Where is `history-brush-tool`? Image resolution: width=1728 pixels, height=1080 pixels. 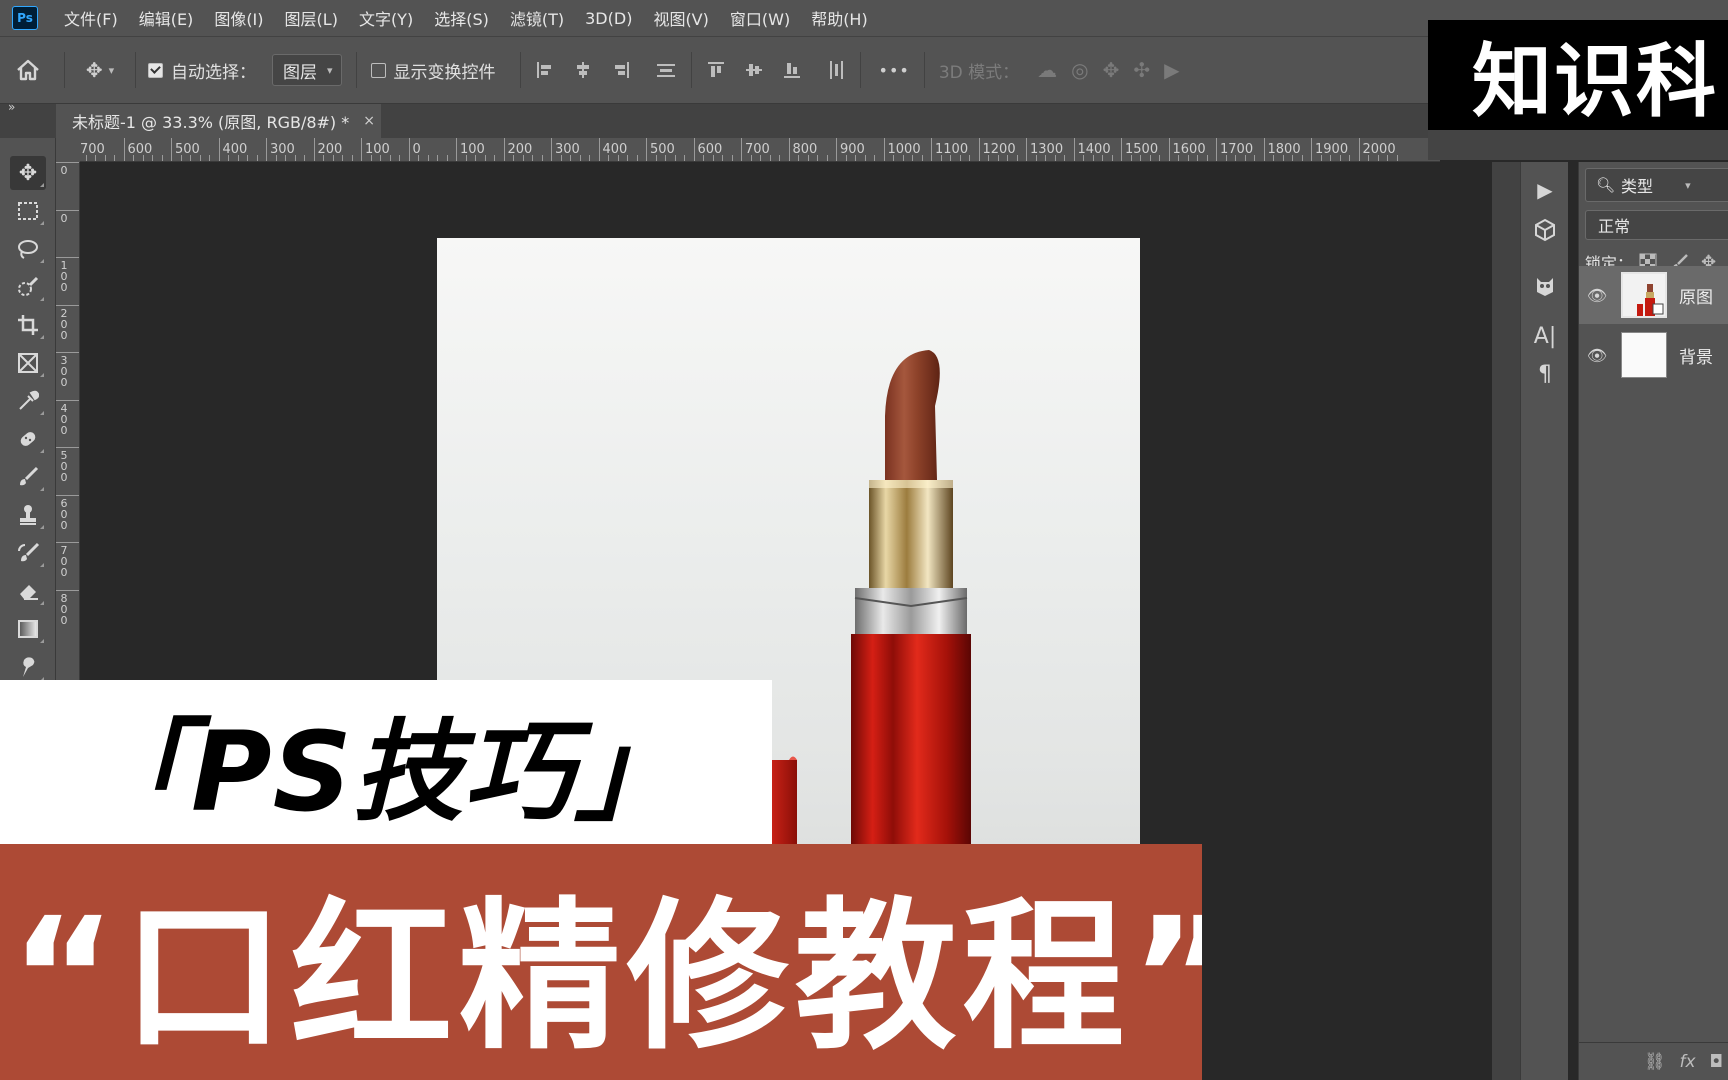
history-brush-tool is located at coordinates (28, 553).